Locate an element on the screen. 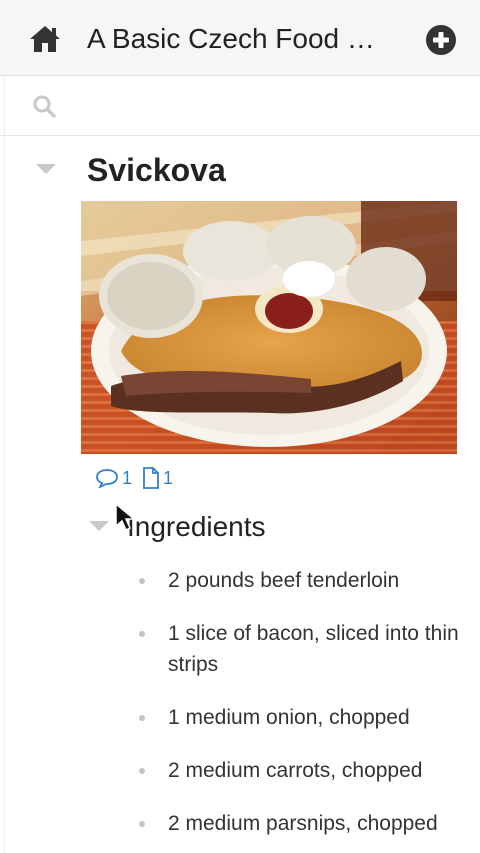  comments-count: 1 is located at coordinates (127, 477).